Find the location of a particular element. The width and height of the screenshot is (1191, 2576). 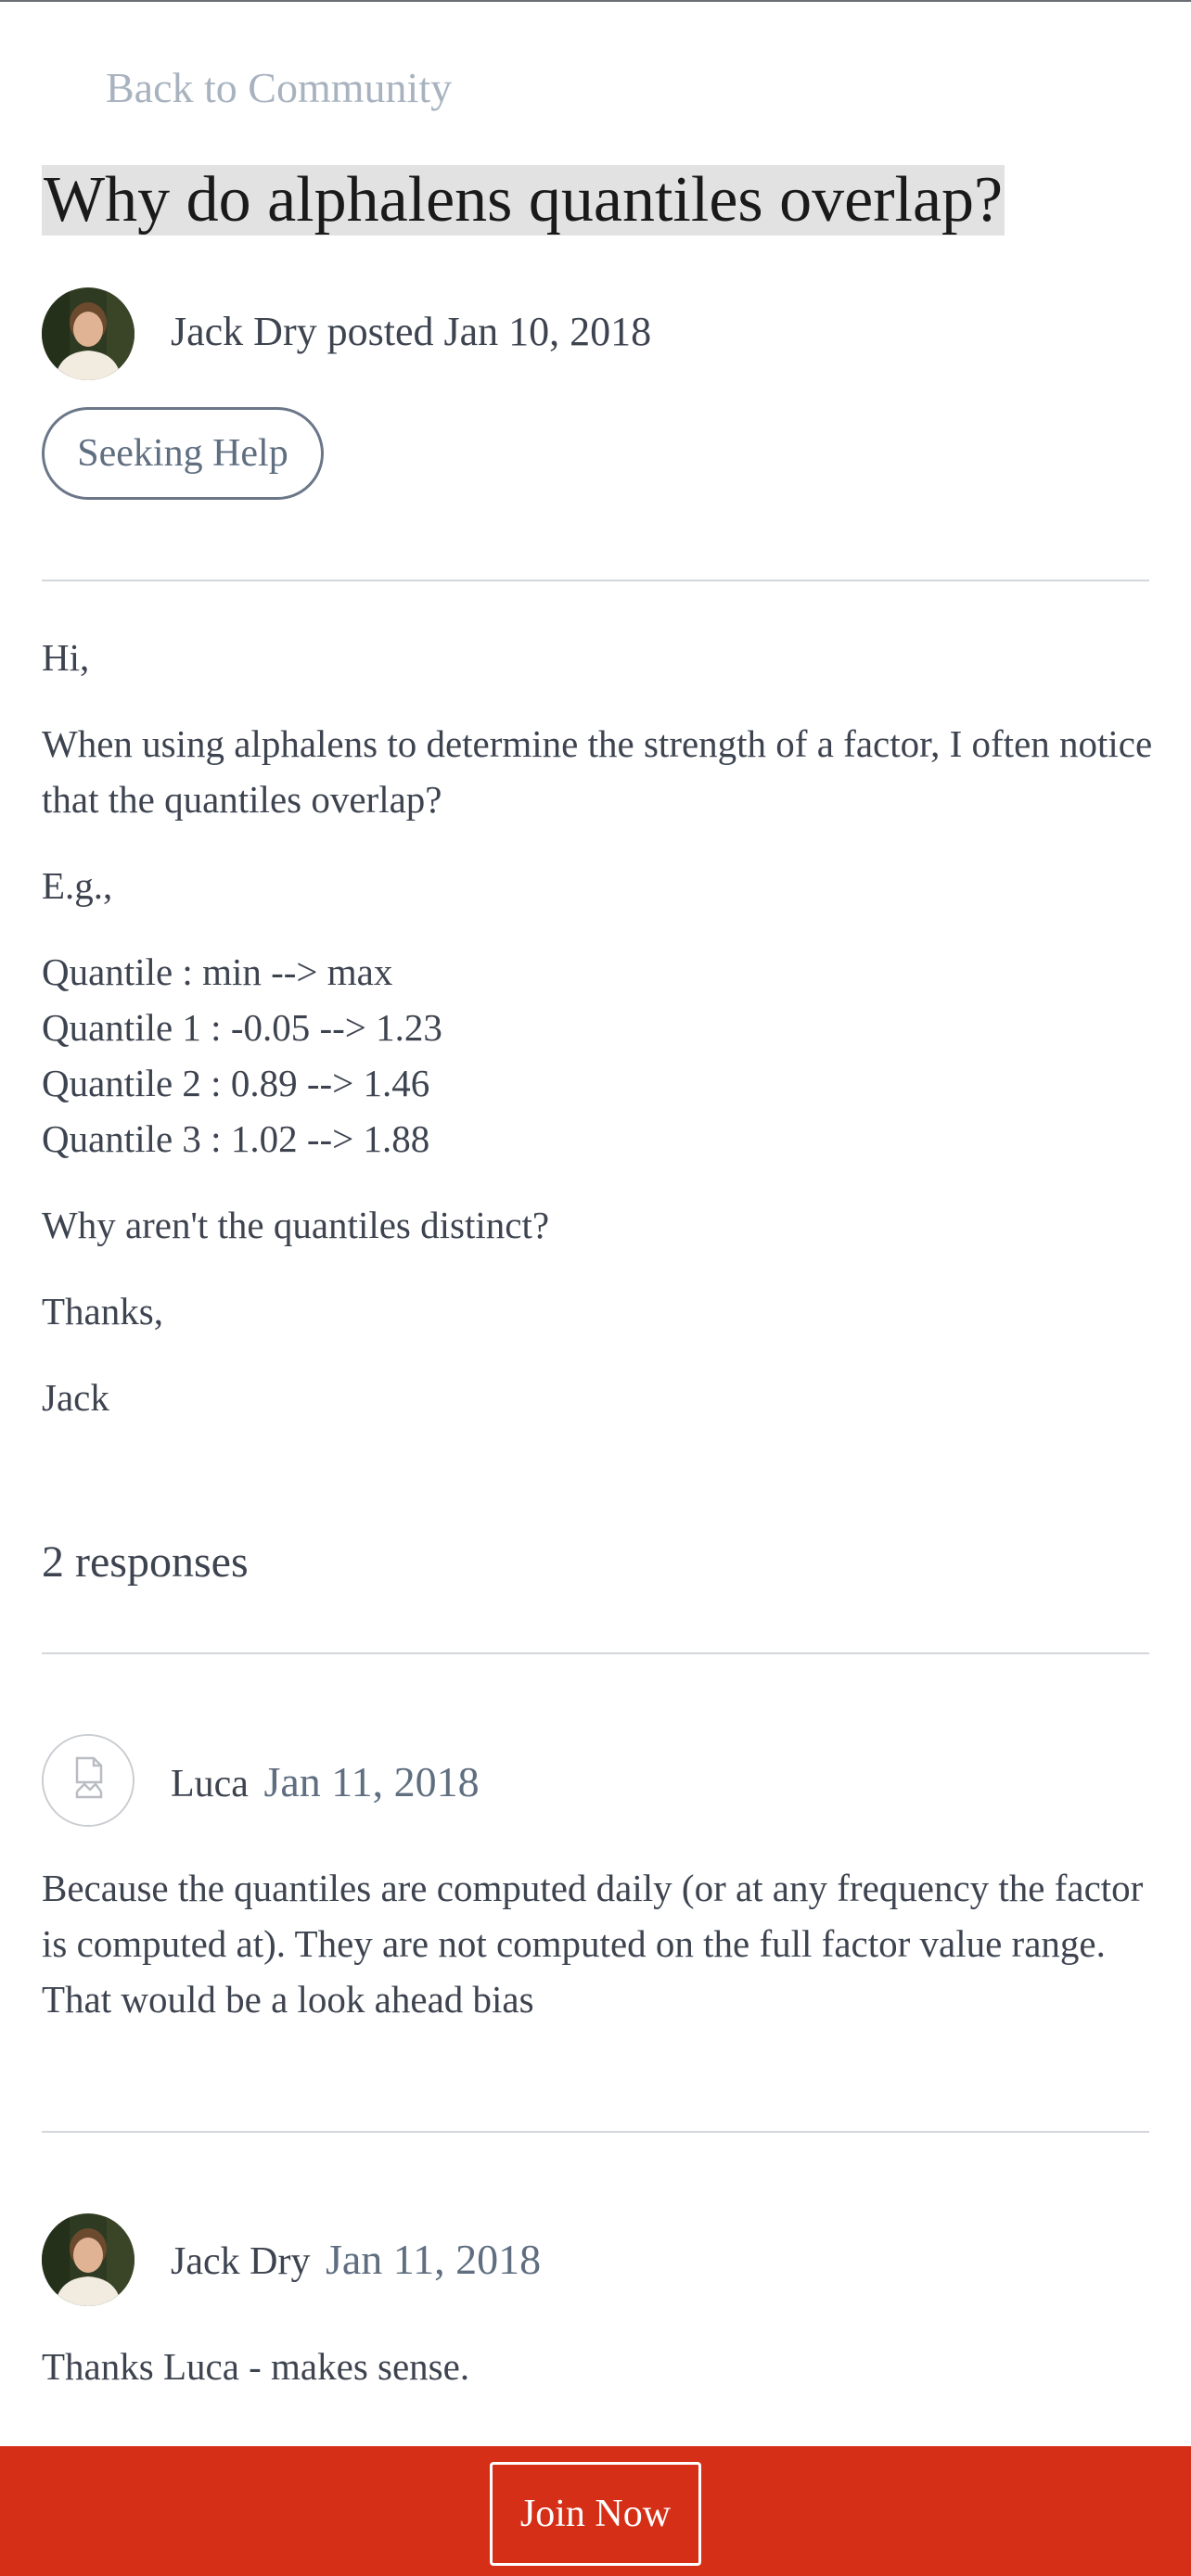

post-divider is located at coordinates (595, 580).